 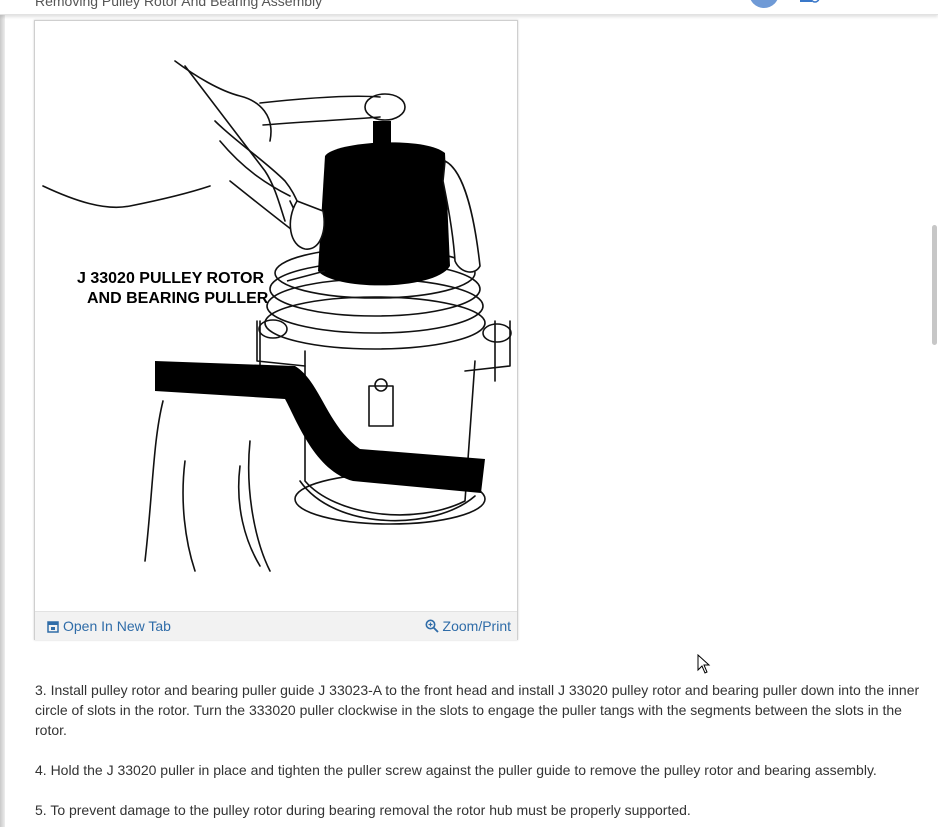 I want to click on user-avatar, so click(x=764, y=4).